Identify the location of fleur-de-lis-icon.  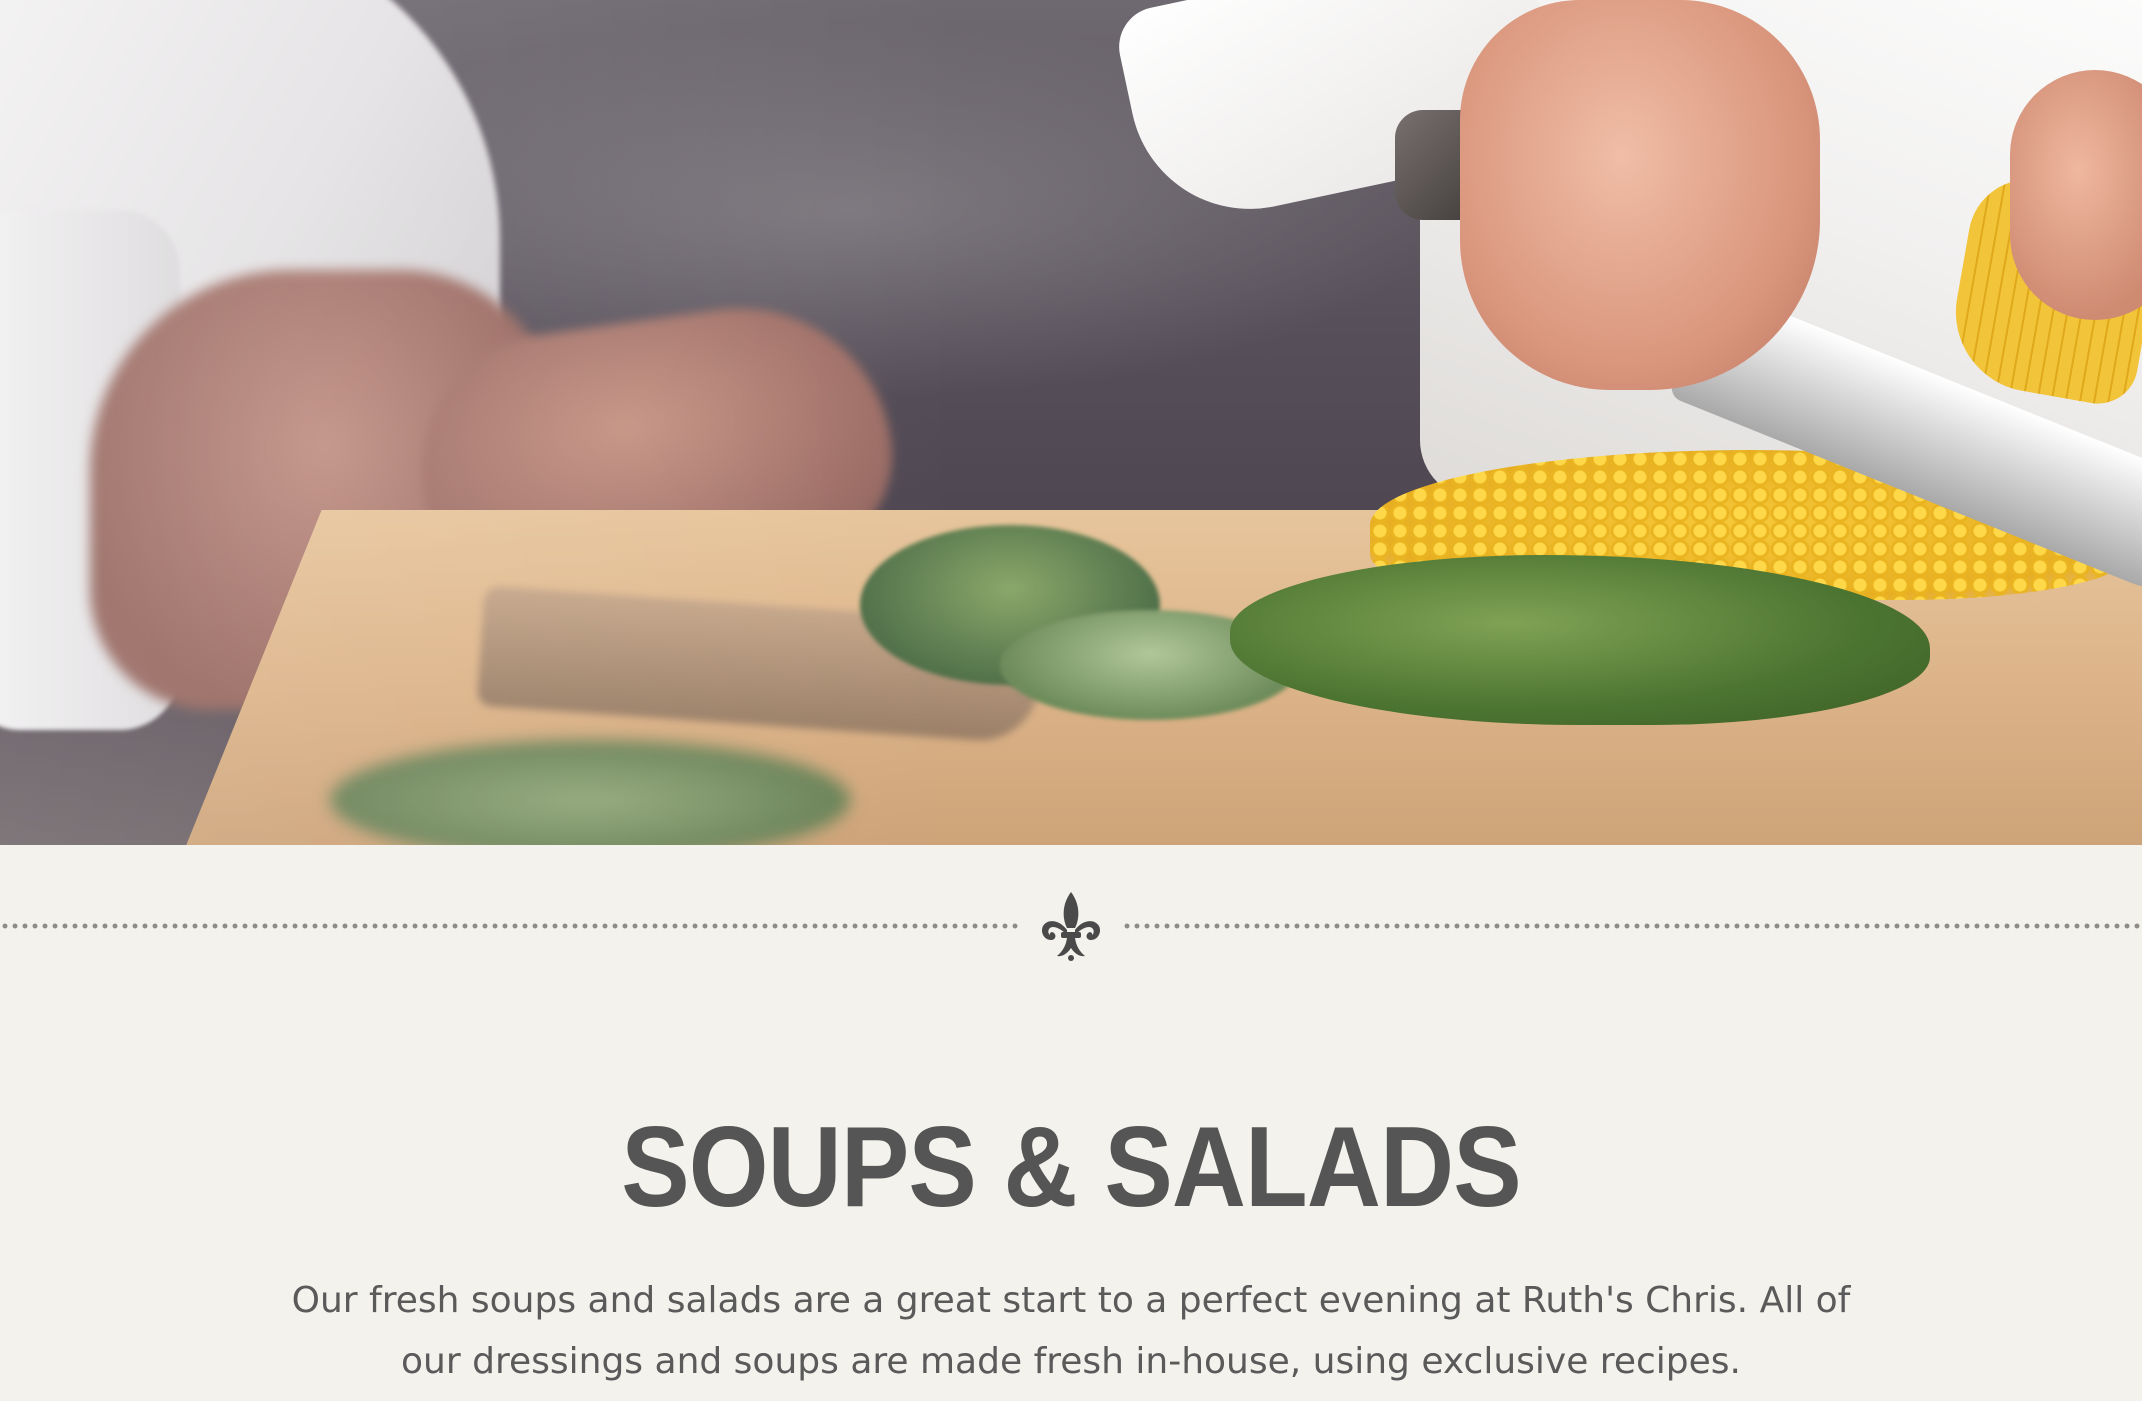
(1071, 926).